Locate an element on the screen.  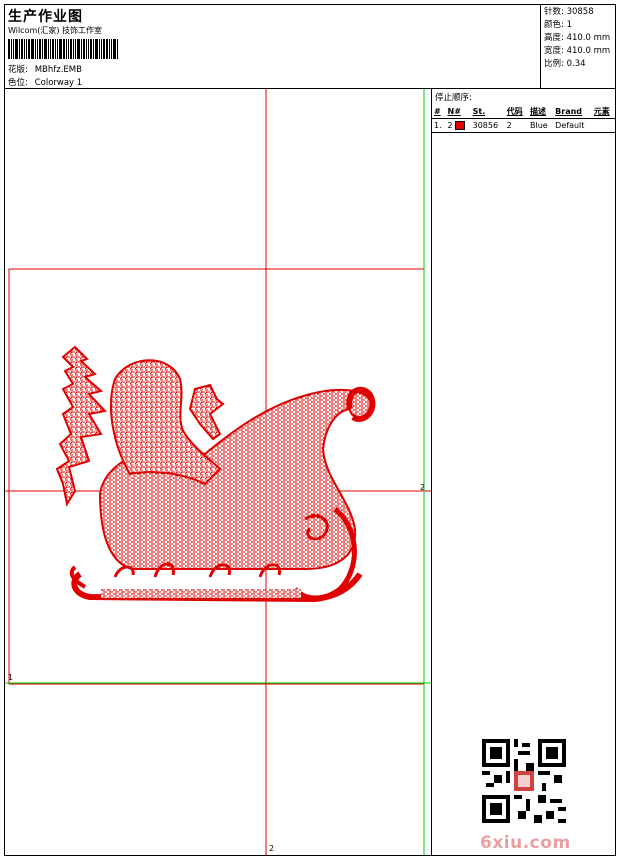
company-name: Wilcom(汇家) 技饰工作室 is located at coordinates (55, 30).